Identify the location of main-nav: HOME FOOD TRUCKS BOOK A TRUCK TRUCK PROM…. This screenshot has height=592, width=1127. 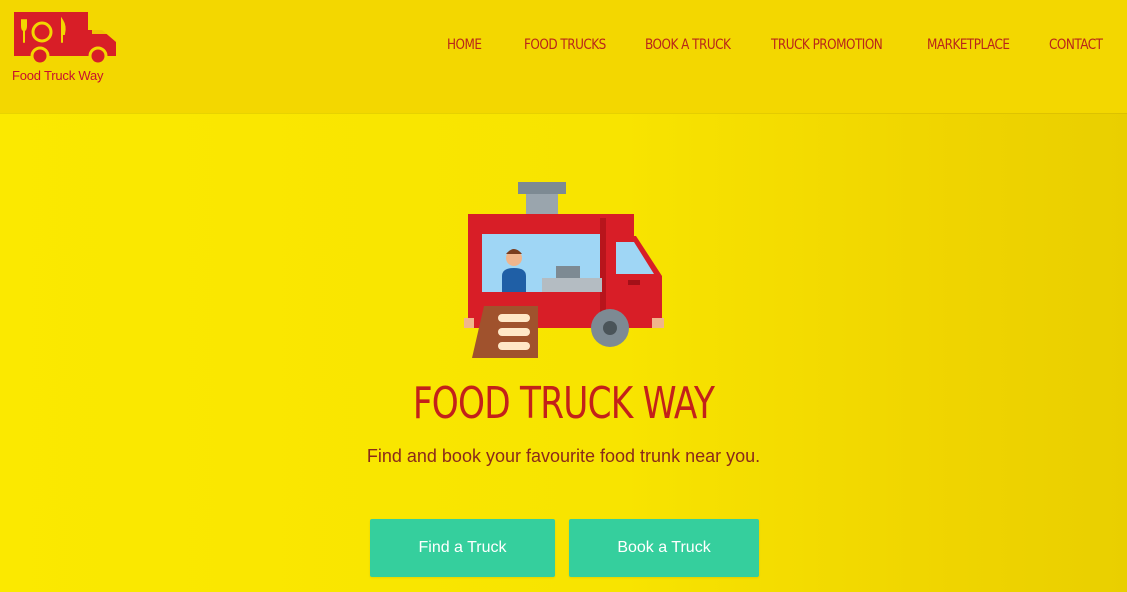
(775, 45).